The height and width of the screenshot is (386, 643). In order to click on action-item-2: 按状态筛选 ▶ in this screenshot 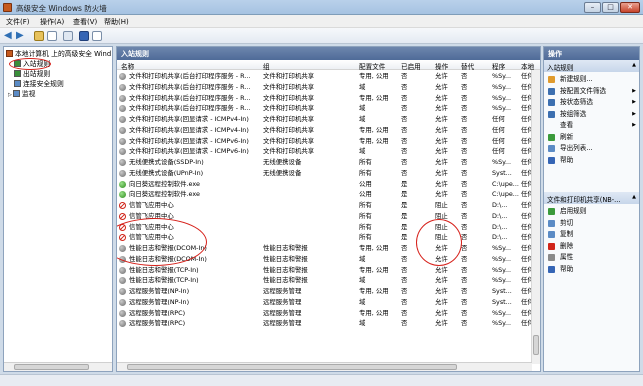, I will do `click(591, 102)`.